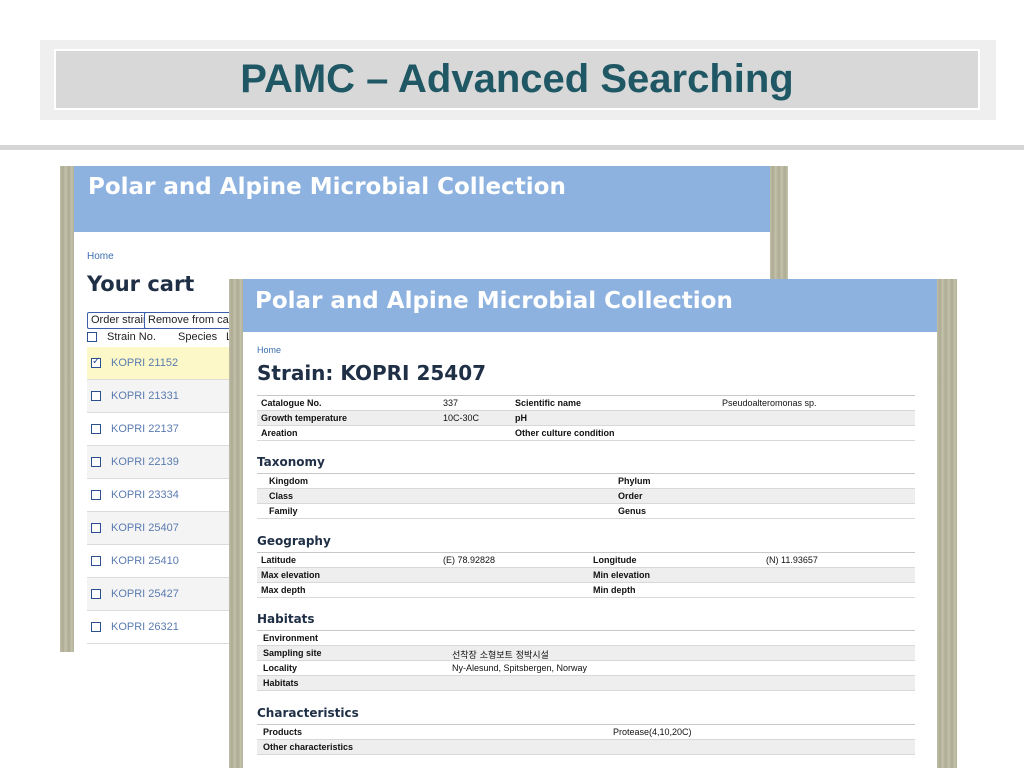 The image size is (1024, 768). Describe the element at coordinates (281, 683) in the screenshot. I see `field-label: Habitats` at that location.